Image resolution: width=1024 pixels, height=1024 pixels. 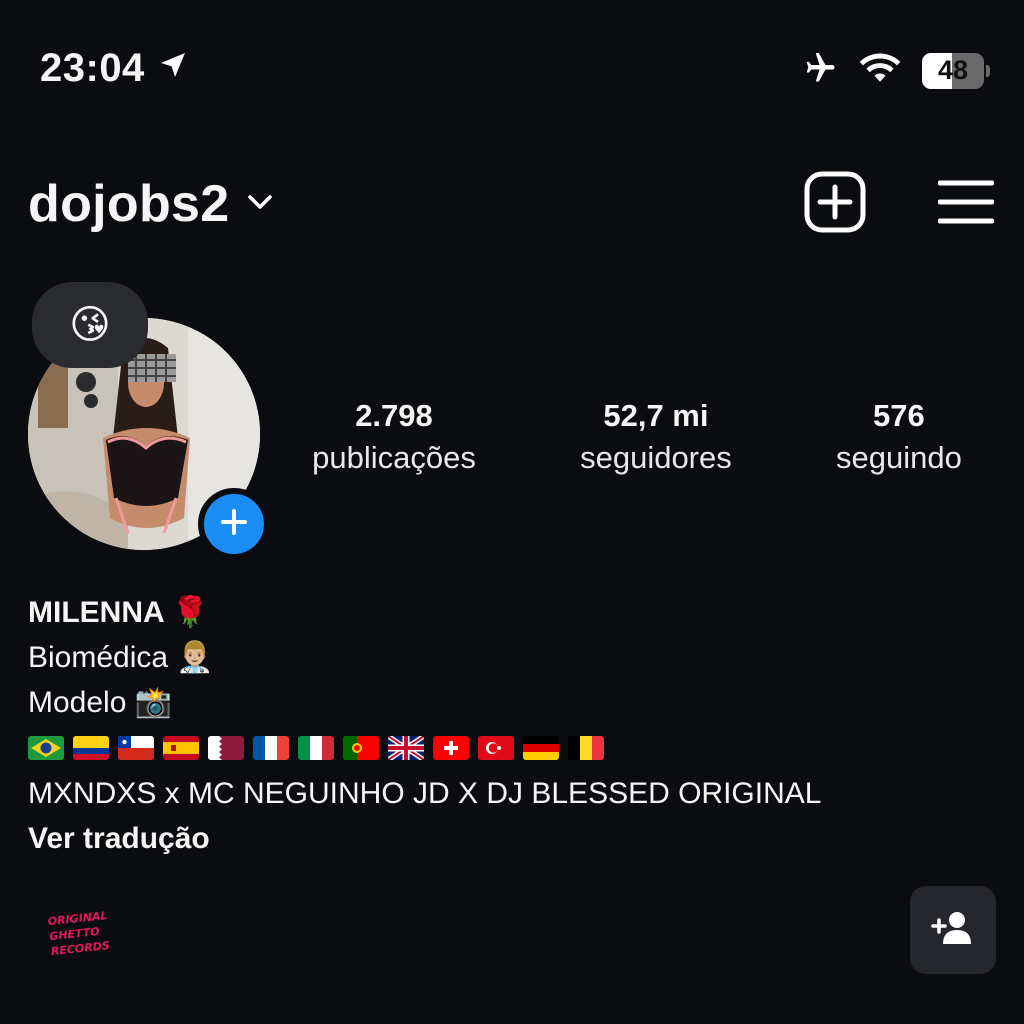 What do you see at coordinates (129, 204) in the screenshot?
I see `username: dojobs2` at bounding box center [129, 204].